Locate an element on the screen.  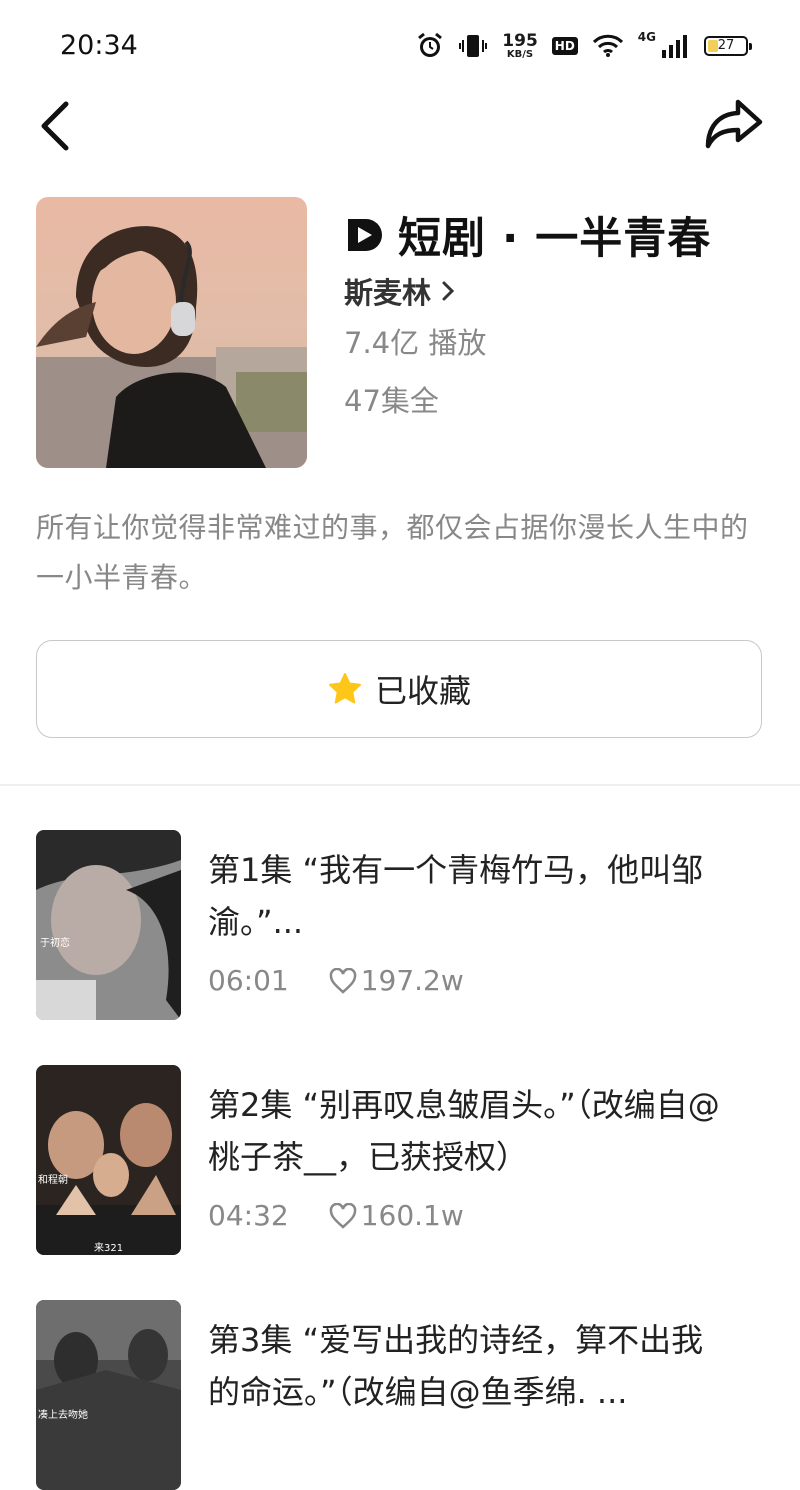
episode-title: 第2集 “别再叹息皱眉头。”（改编自@桃子茶__，已获授权） is located at coordinates (464, 1131).